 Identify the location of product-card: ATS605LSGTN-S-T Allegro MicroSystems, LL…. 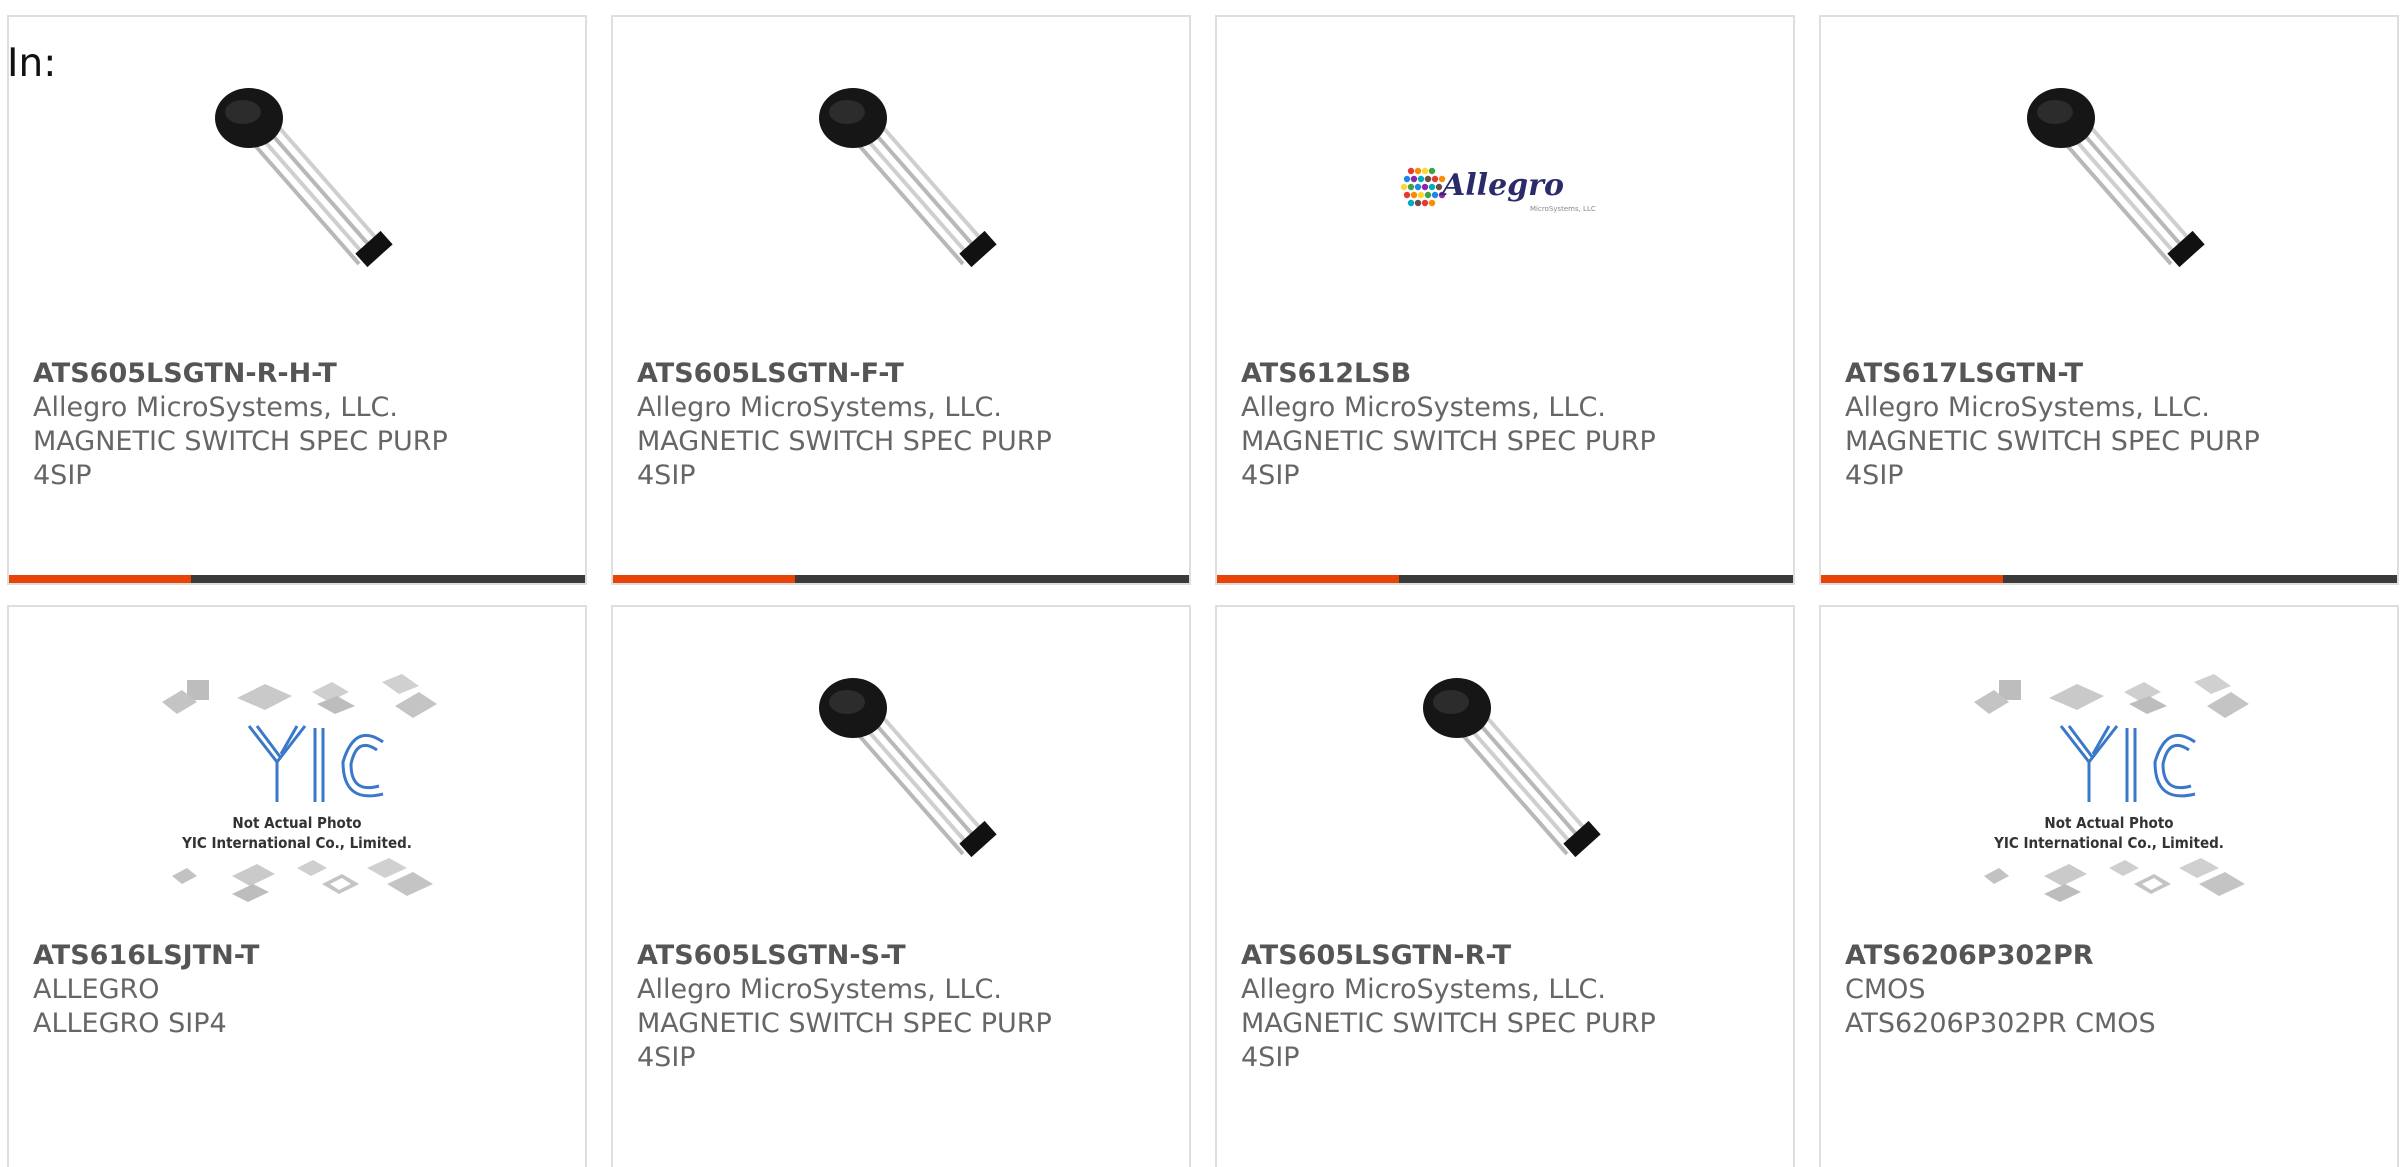
(901, 886).